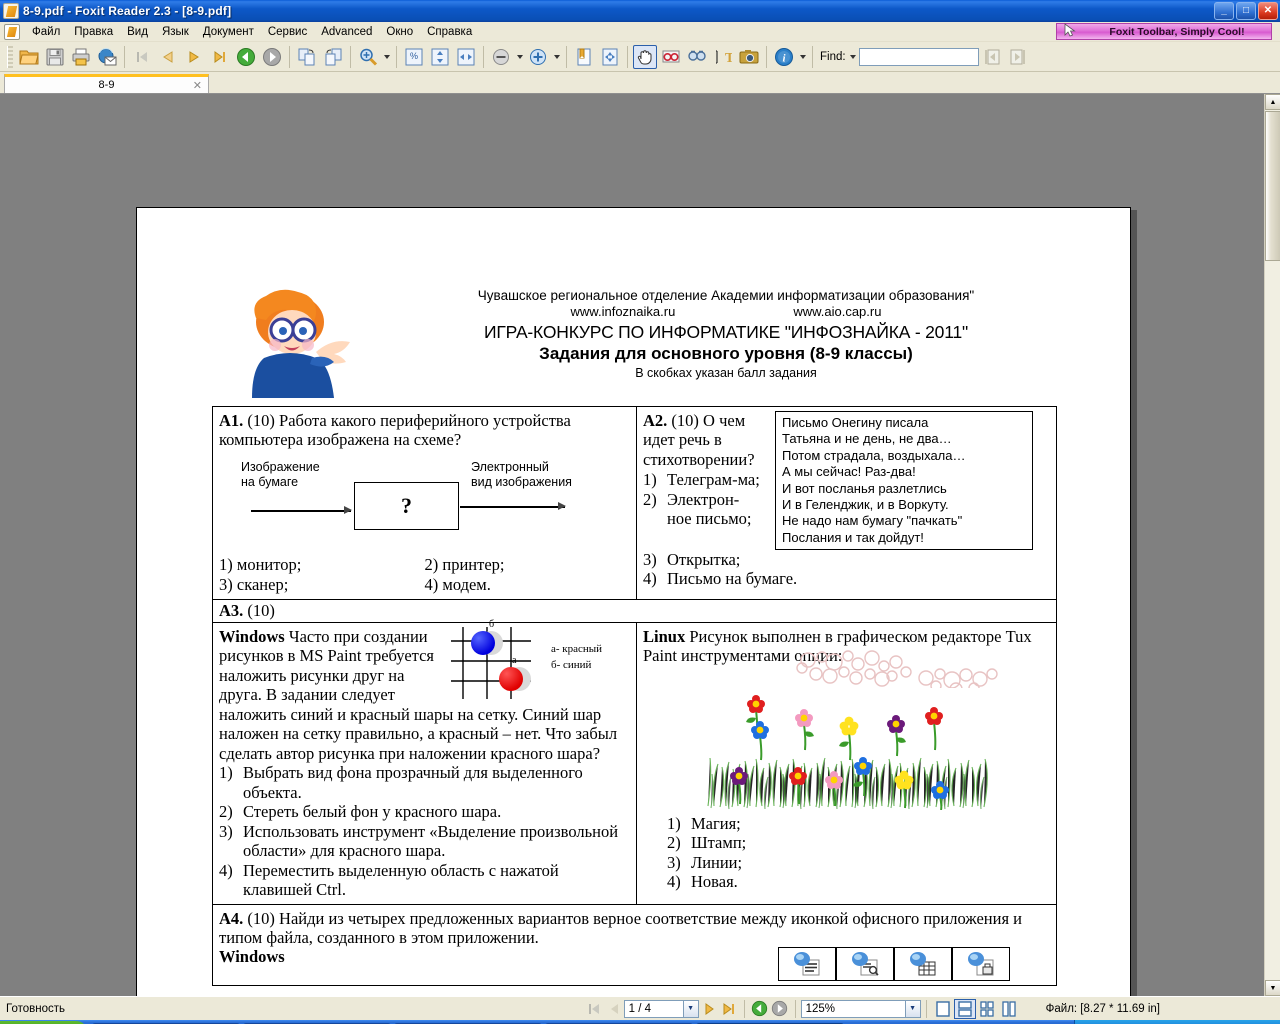 This screenshot has height=1024, width=1280. I want to click on a3-linux-option-3: 3) Линии;, so click(858, 862).